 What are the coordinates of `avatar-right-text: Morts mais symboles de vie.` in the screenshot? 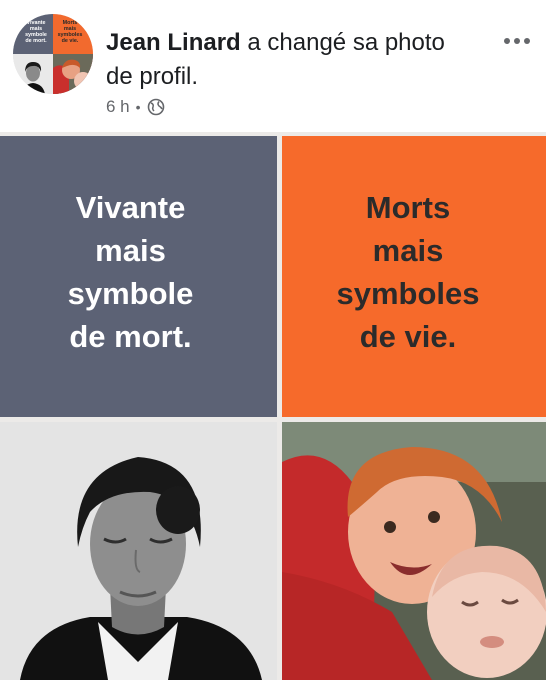 It's located at (70, 32).